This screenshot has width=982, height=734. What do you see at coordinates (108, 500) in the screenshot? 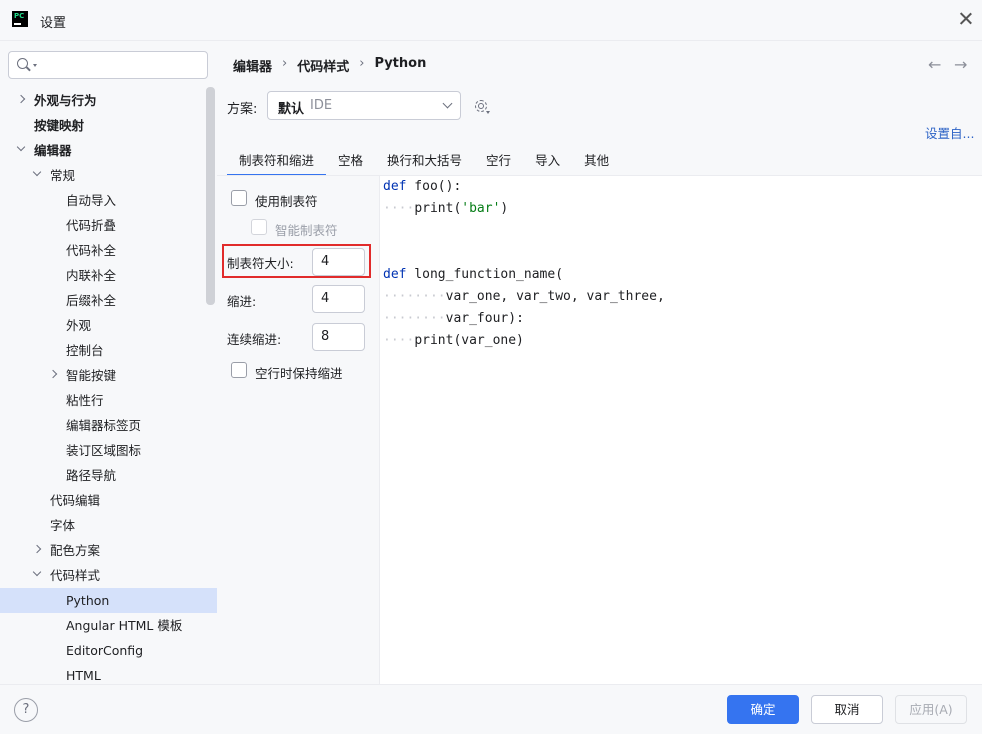
I see `sidebar-tree-item: 代码编辑` at bounding box center [108, 500].